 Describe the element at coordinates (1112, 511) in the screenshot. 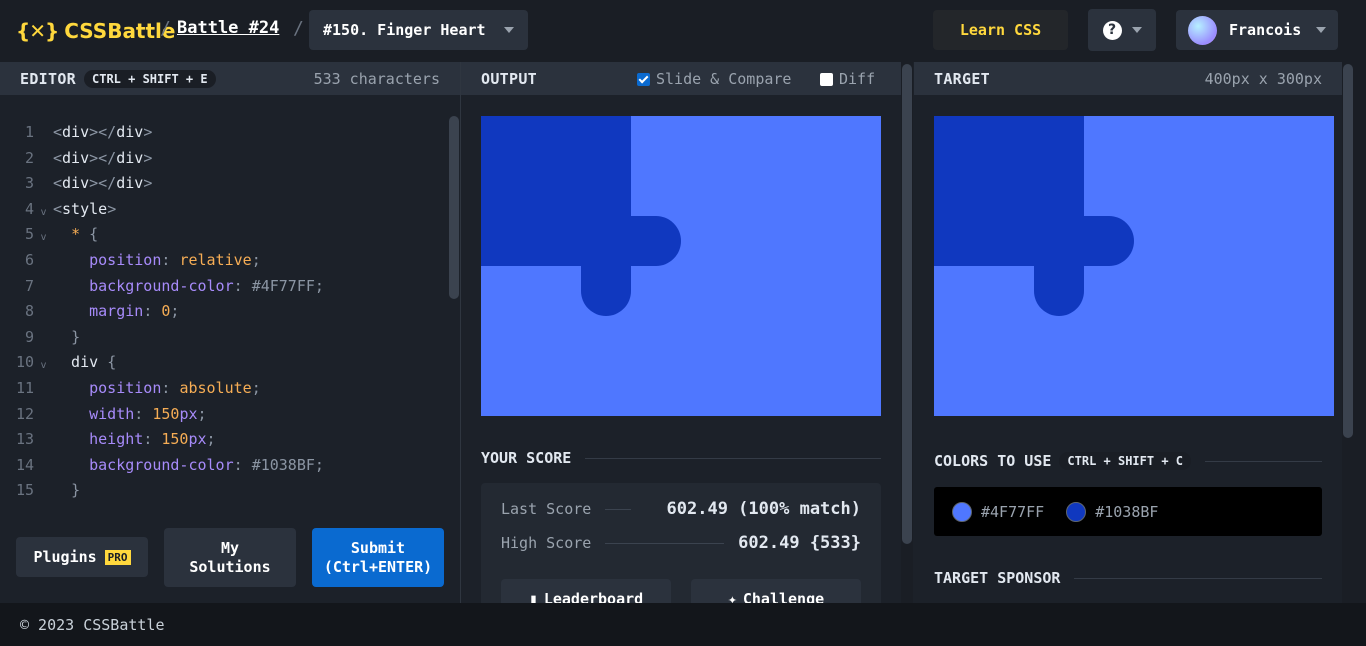

I see `color-swatch-item: #1038BF` at that location.